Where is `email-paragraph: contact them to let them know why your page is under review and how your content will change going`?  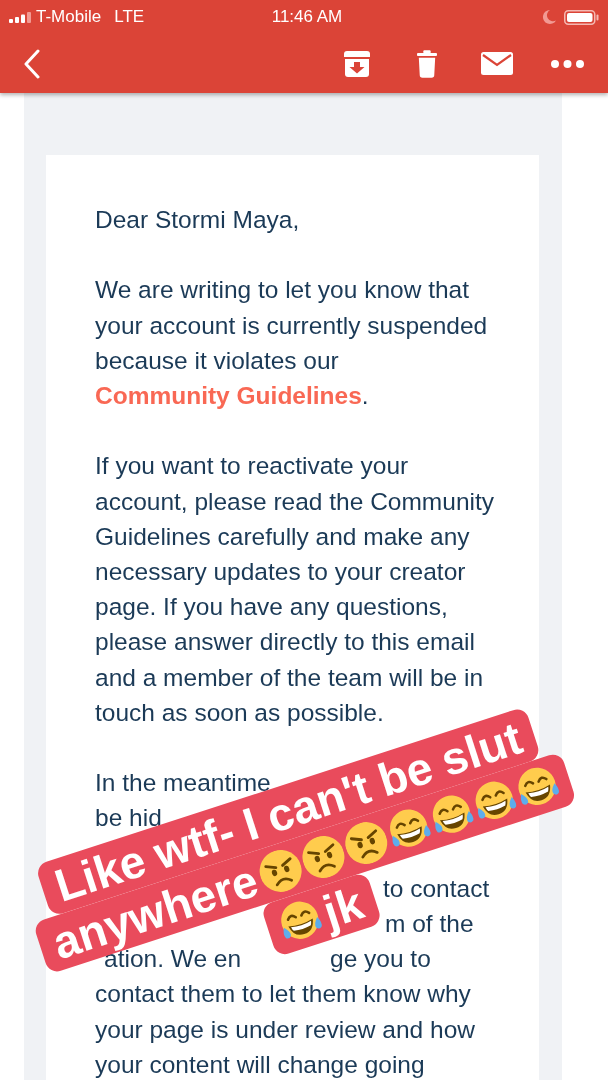 email-paragraph: contact them to let them know why your page is under review and how your content will change going is located at coordinates (285, 1029).